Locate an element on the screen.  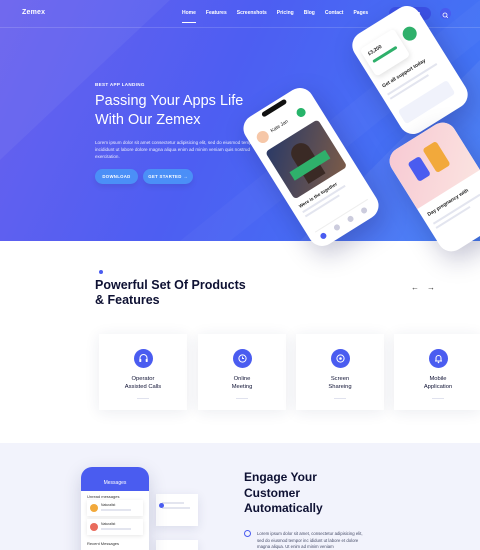
feature-card-label-line2: Shareing is located at coordinates (340, 387).